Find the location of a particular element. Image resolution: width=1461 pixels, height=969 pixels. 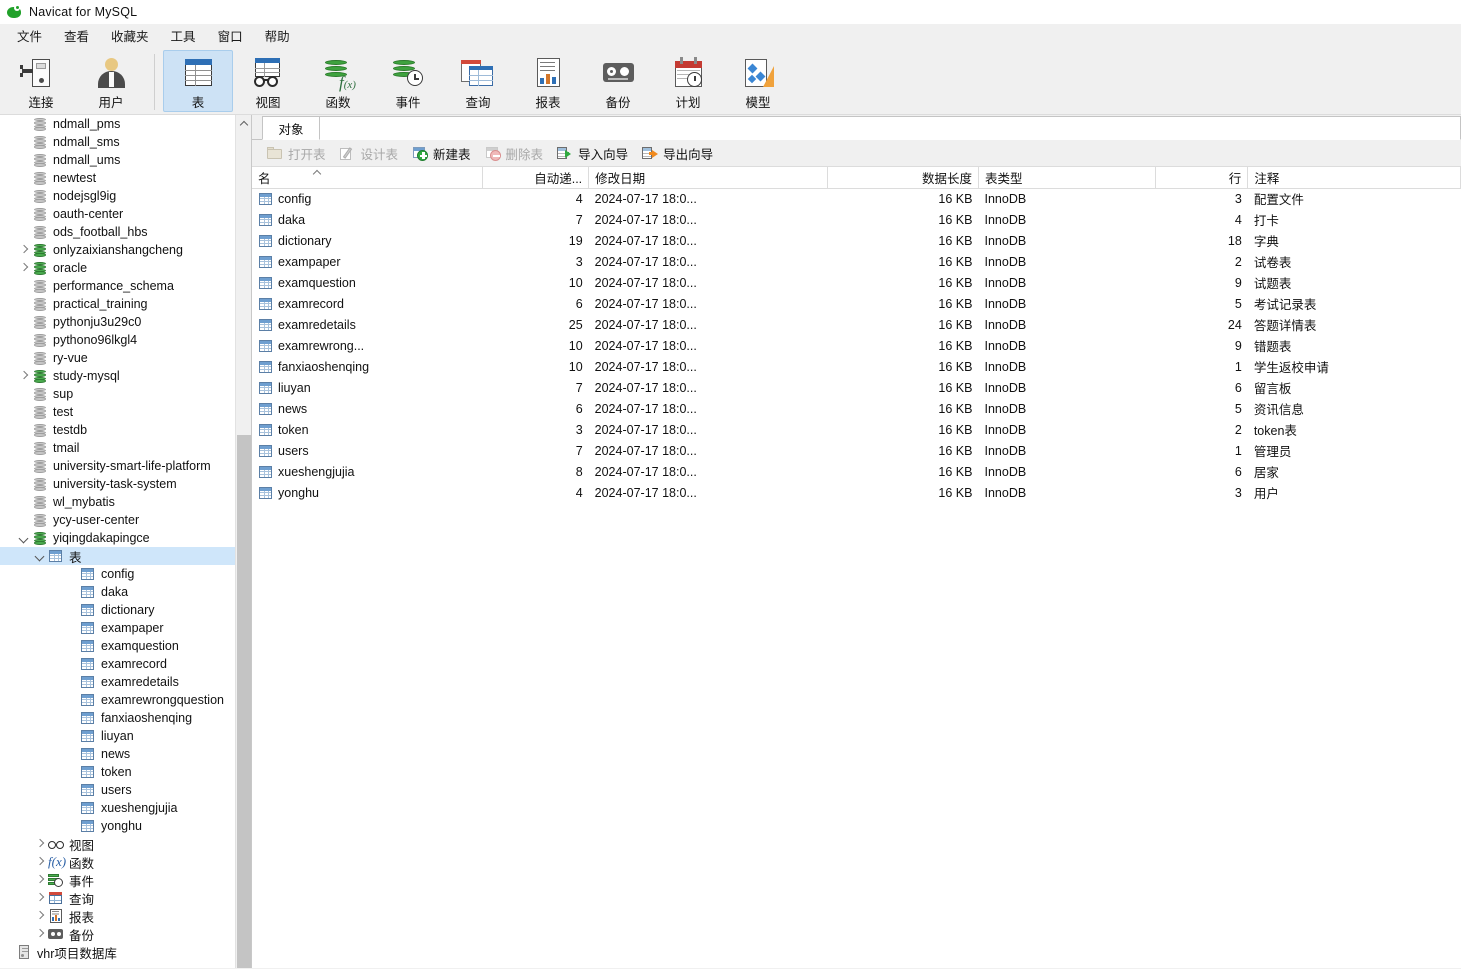

tree-node-表: 表 is located at coordinates (118, 556).